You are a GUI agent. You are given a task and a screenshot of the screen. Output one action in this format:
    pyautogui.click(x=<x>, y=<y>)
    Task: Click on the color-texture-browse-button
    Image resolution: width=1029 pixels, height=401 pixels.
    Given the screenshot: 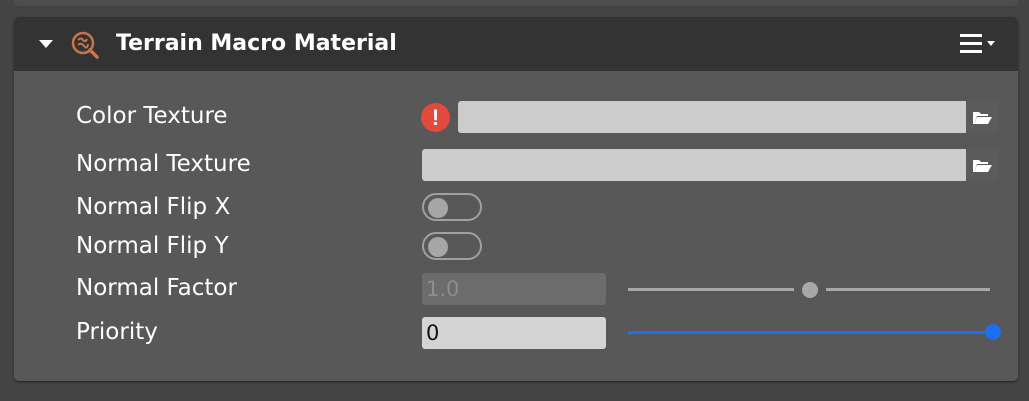 What is the action you would take?
    pyautogui.click(x=982, y=117)
    